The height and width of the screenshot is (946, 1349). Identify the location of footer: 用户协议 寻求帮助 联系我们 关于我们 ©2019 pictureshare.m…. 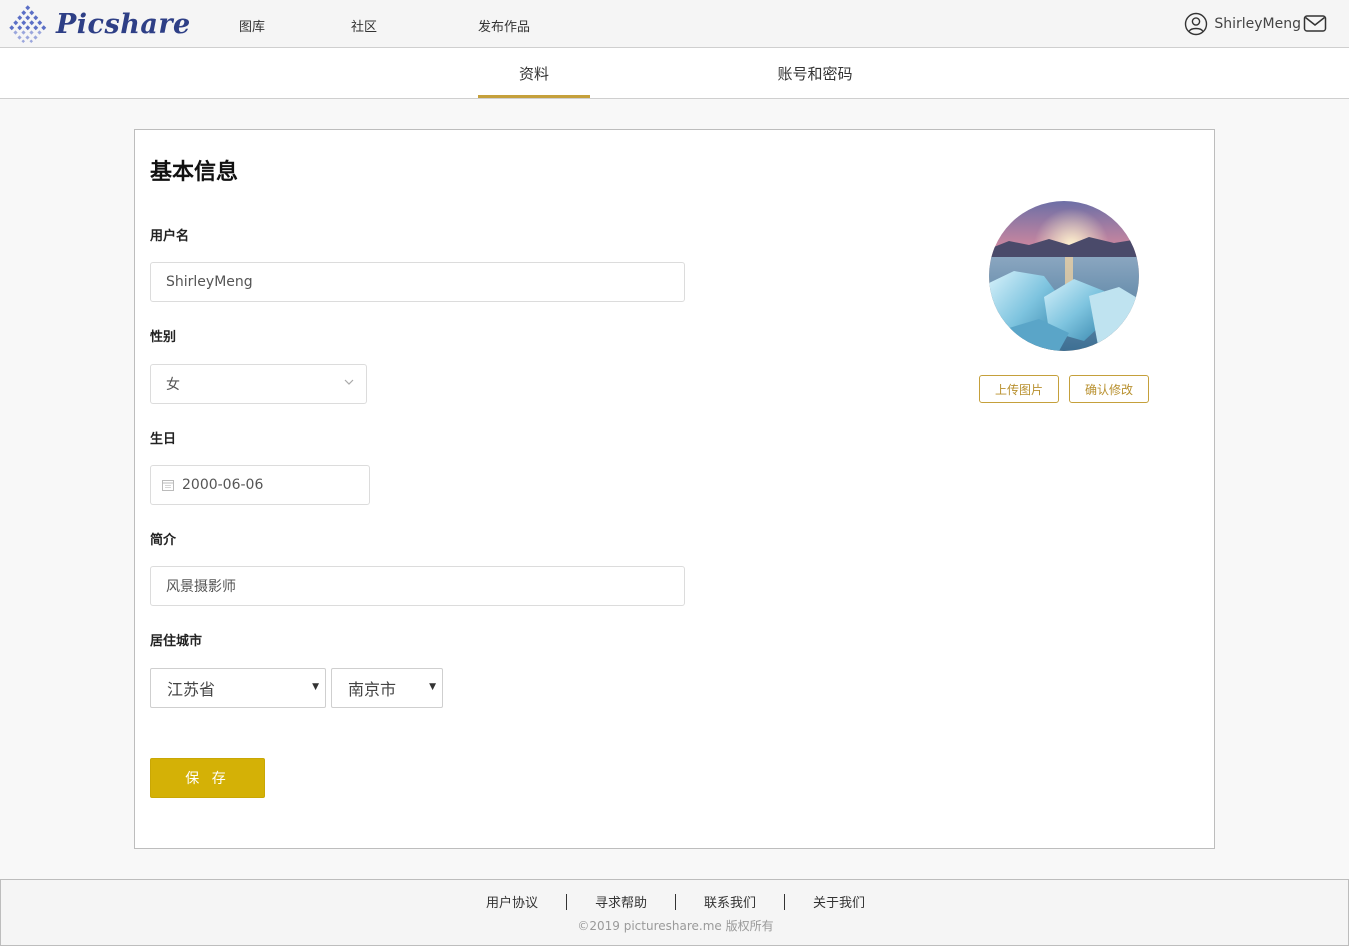
(674, 912).